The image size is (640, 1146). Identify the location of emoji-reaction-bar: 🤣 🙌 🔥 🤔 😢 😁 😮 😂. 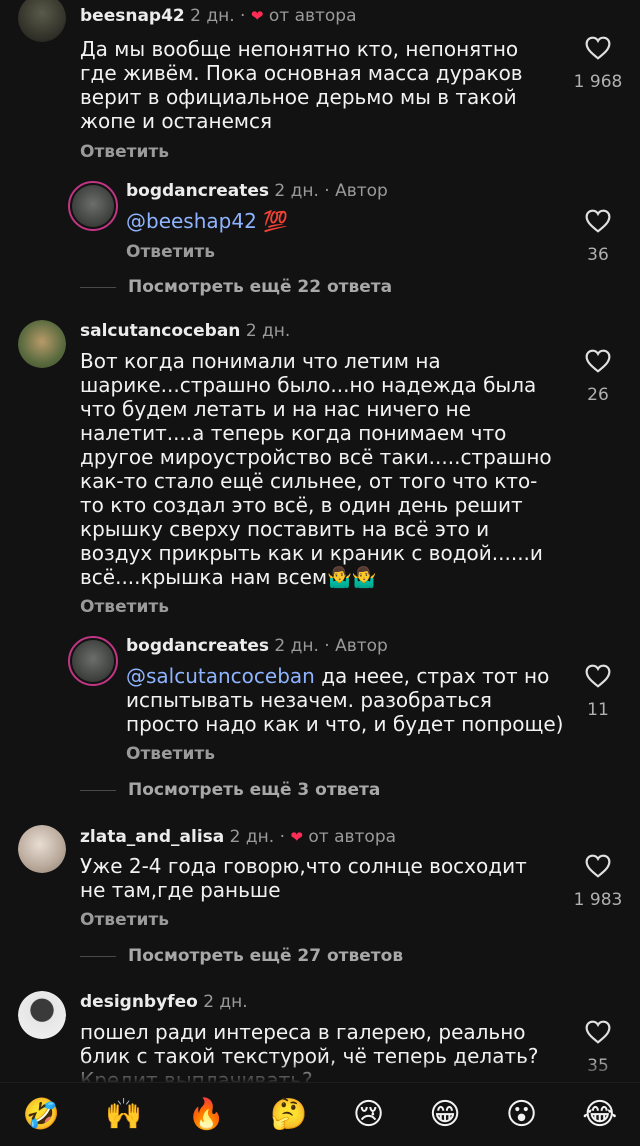
(320, 1114).